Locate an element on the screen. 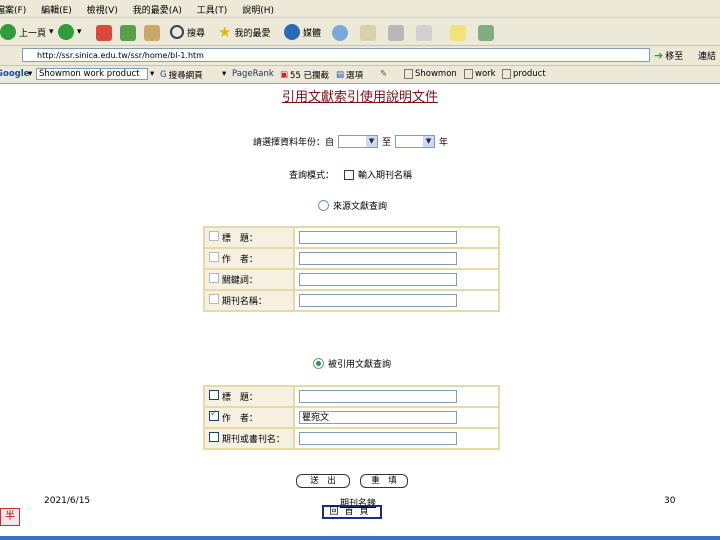 This screenshot has height=540, width=720. keyword-checkbox is located at coordinates (214, 278).